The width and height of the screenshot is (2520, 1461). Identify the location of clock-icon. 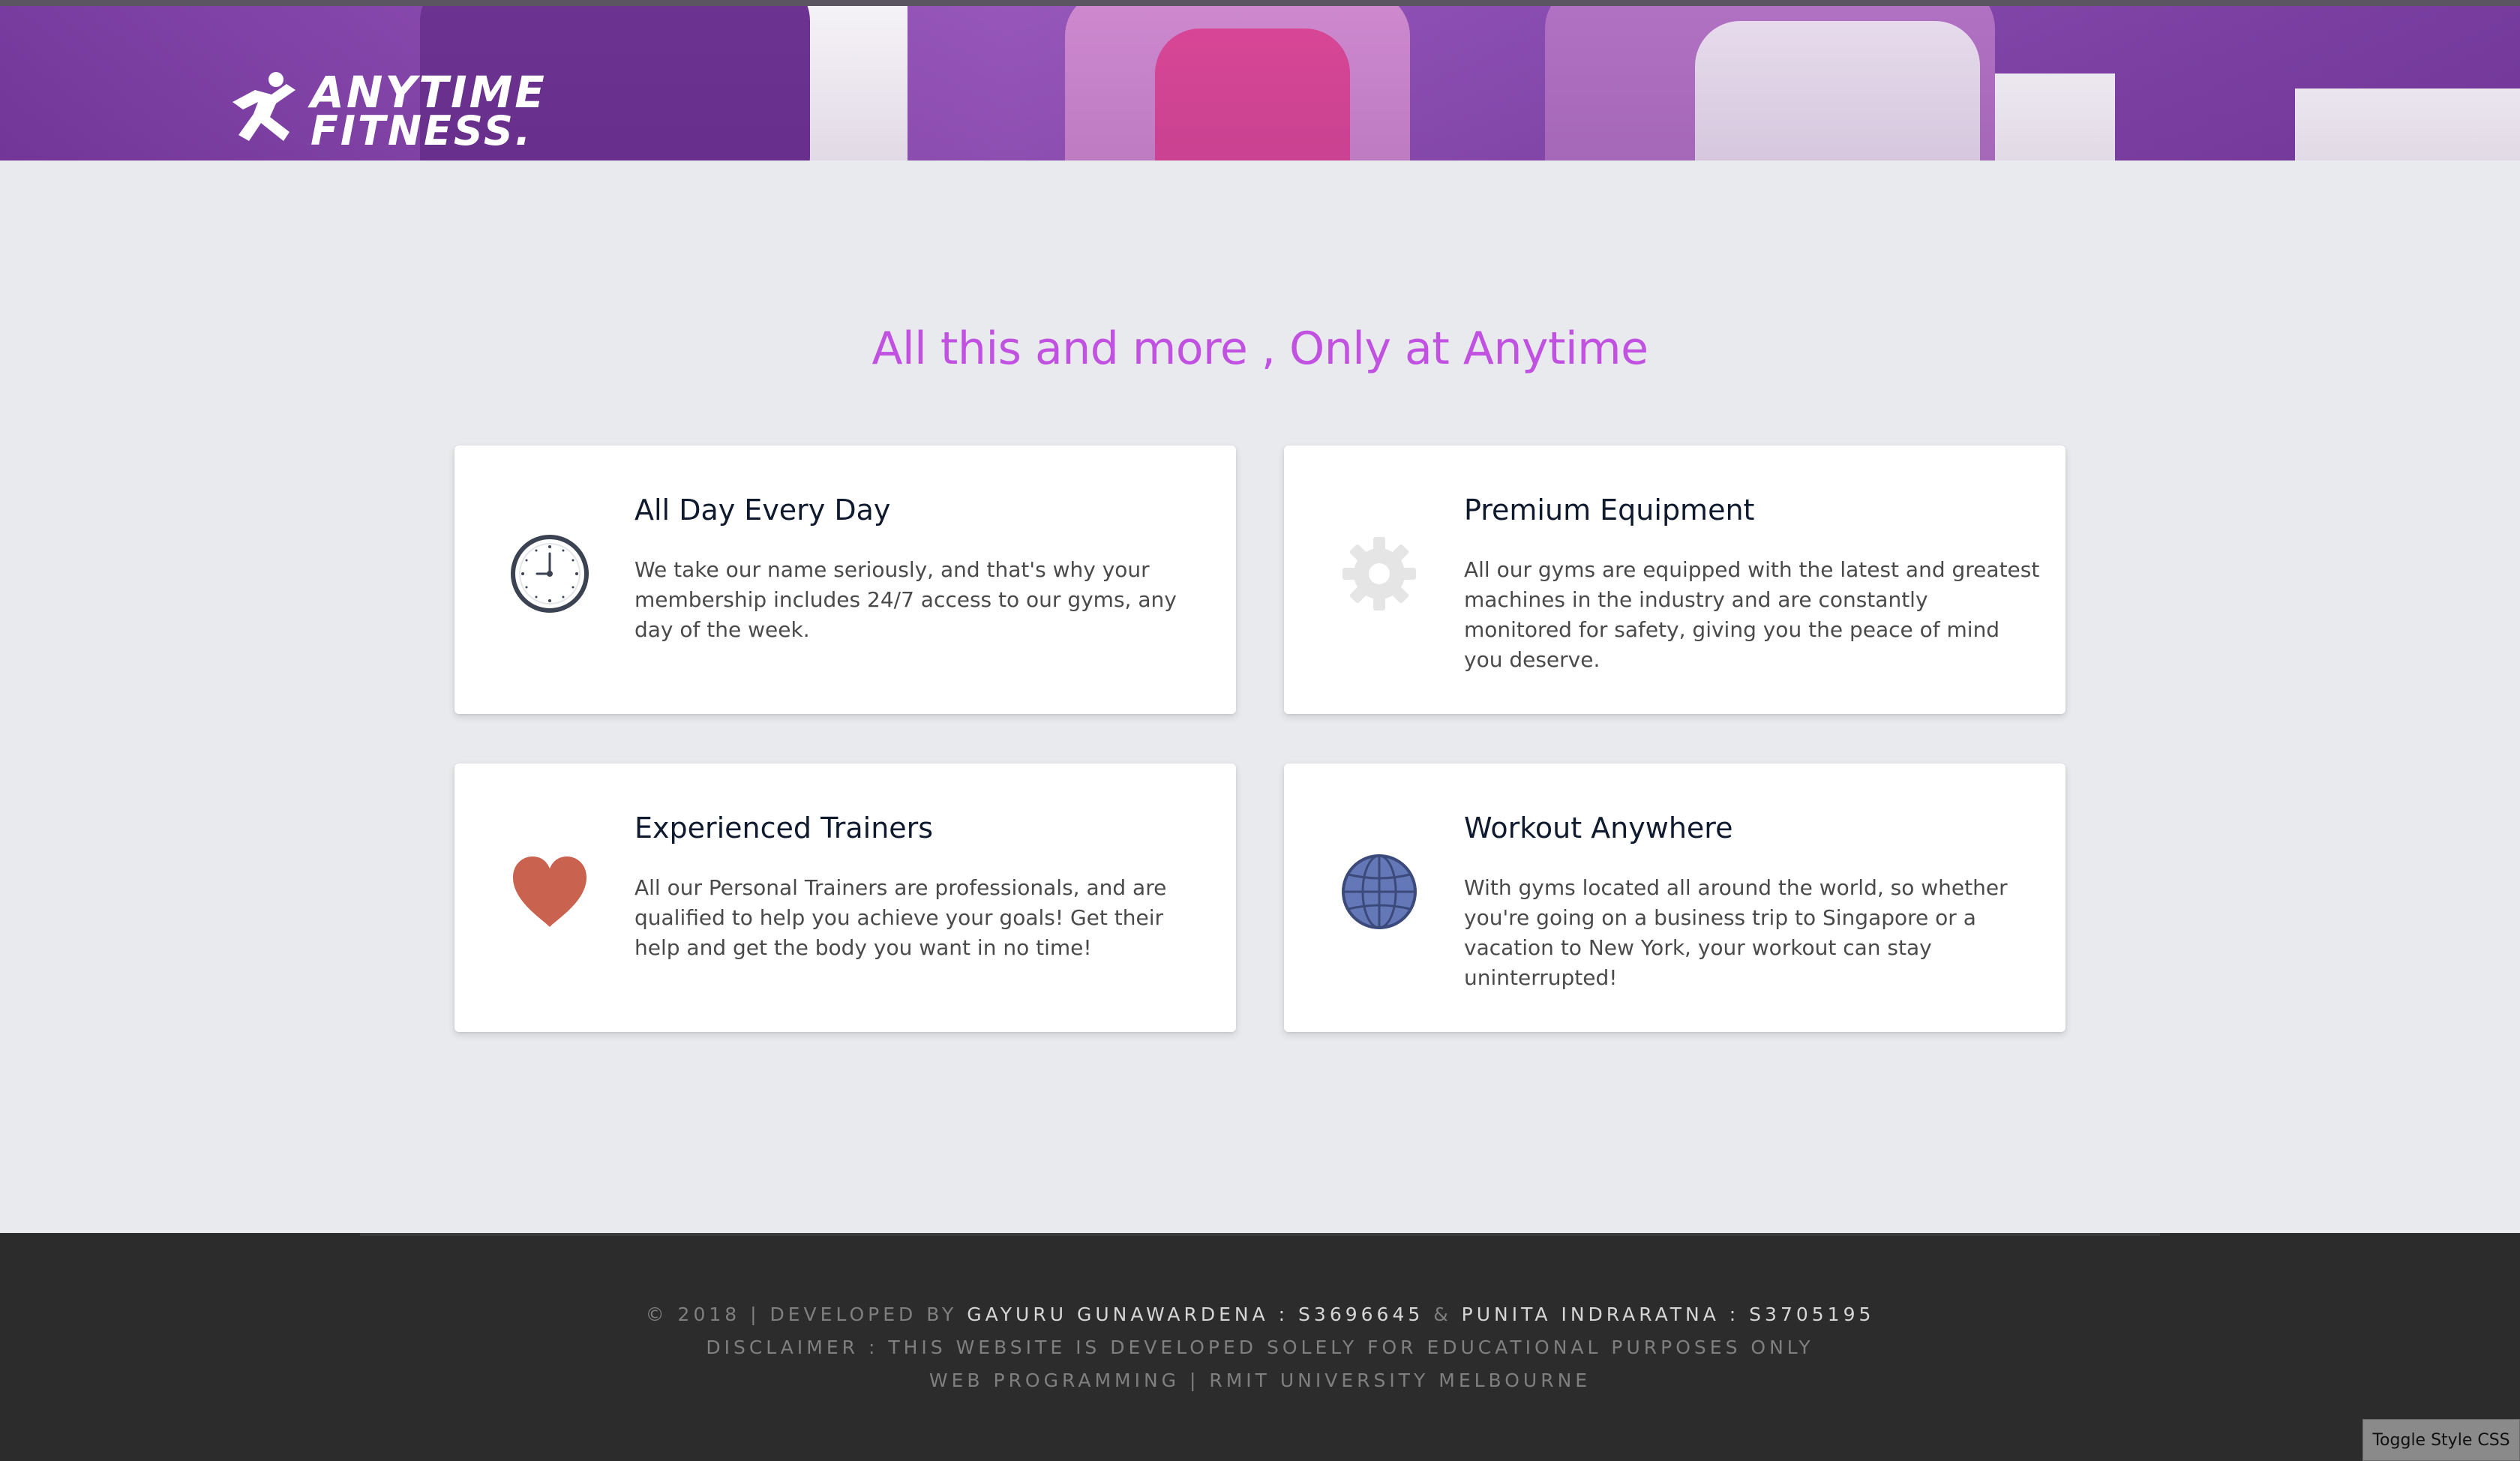
(550, 574).